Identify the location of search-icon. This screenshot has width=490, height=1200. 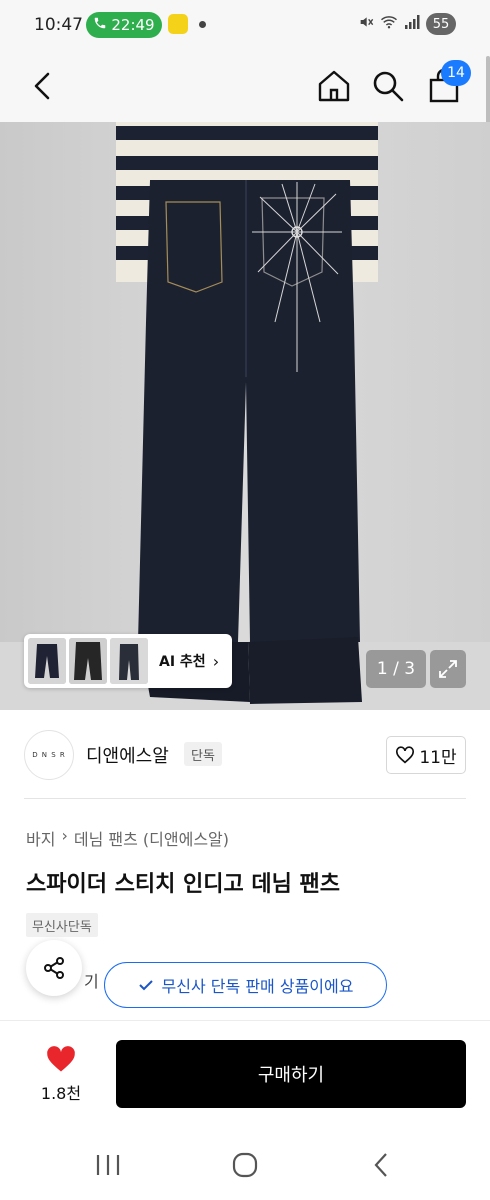
(388, 86).